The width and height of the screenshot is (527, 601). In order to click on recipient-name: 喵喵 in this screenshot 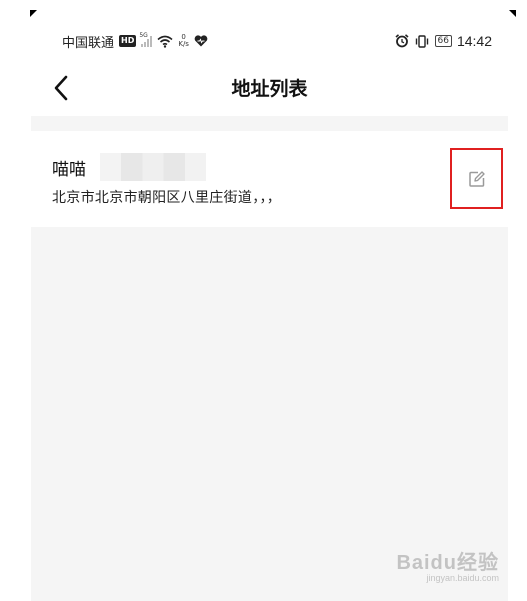, I will do `click(69, 169)`.